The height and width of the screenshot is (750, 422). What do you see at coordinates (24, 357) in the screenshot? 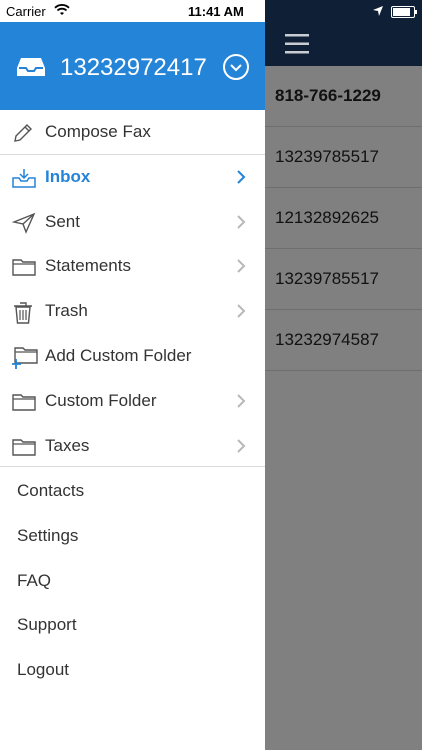
I see `add-folder-icon` at bounding box center [24, 357].